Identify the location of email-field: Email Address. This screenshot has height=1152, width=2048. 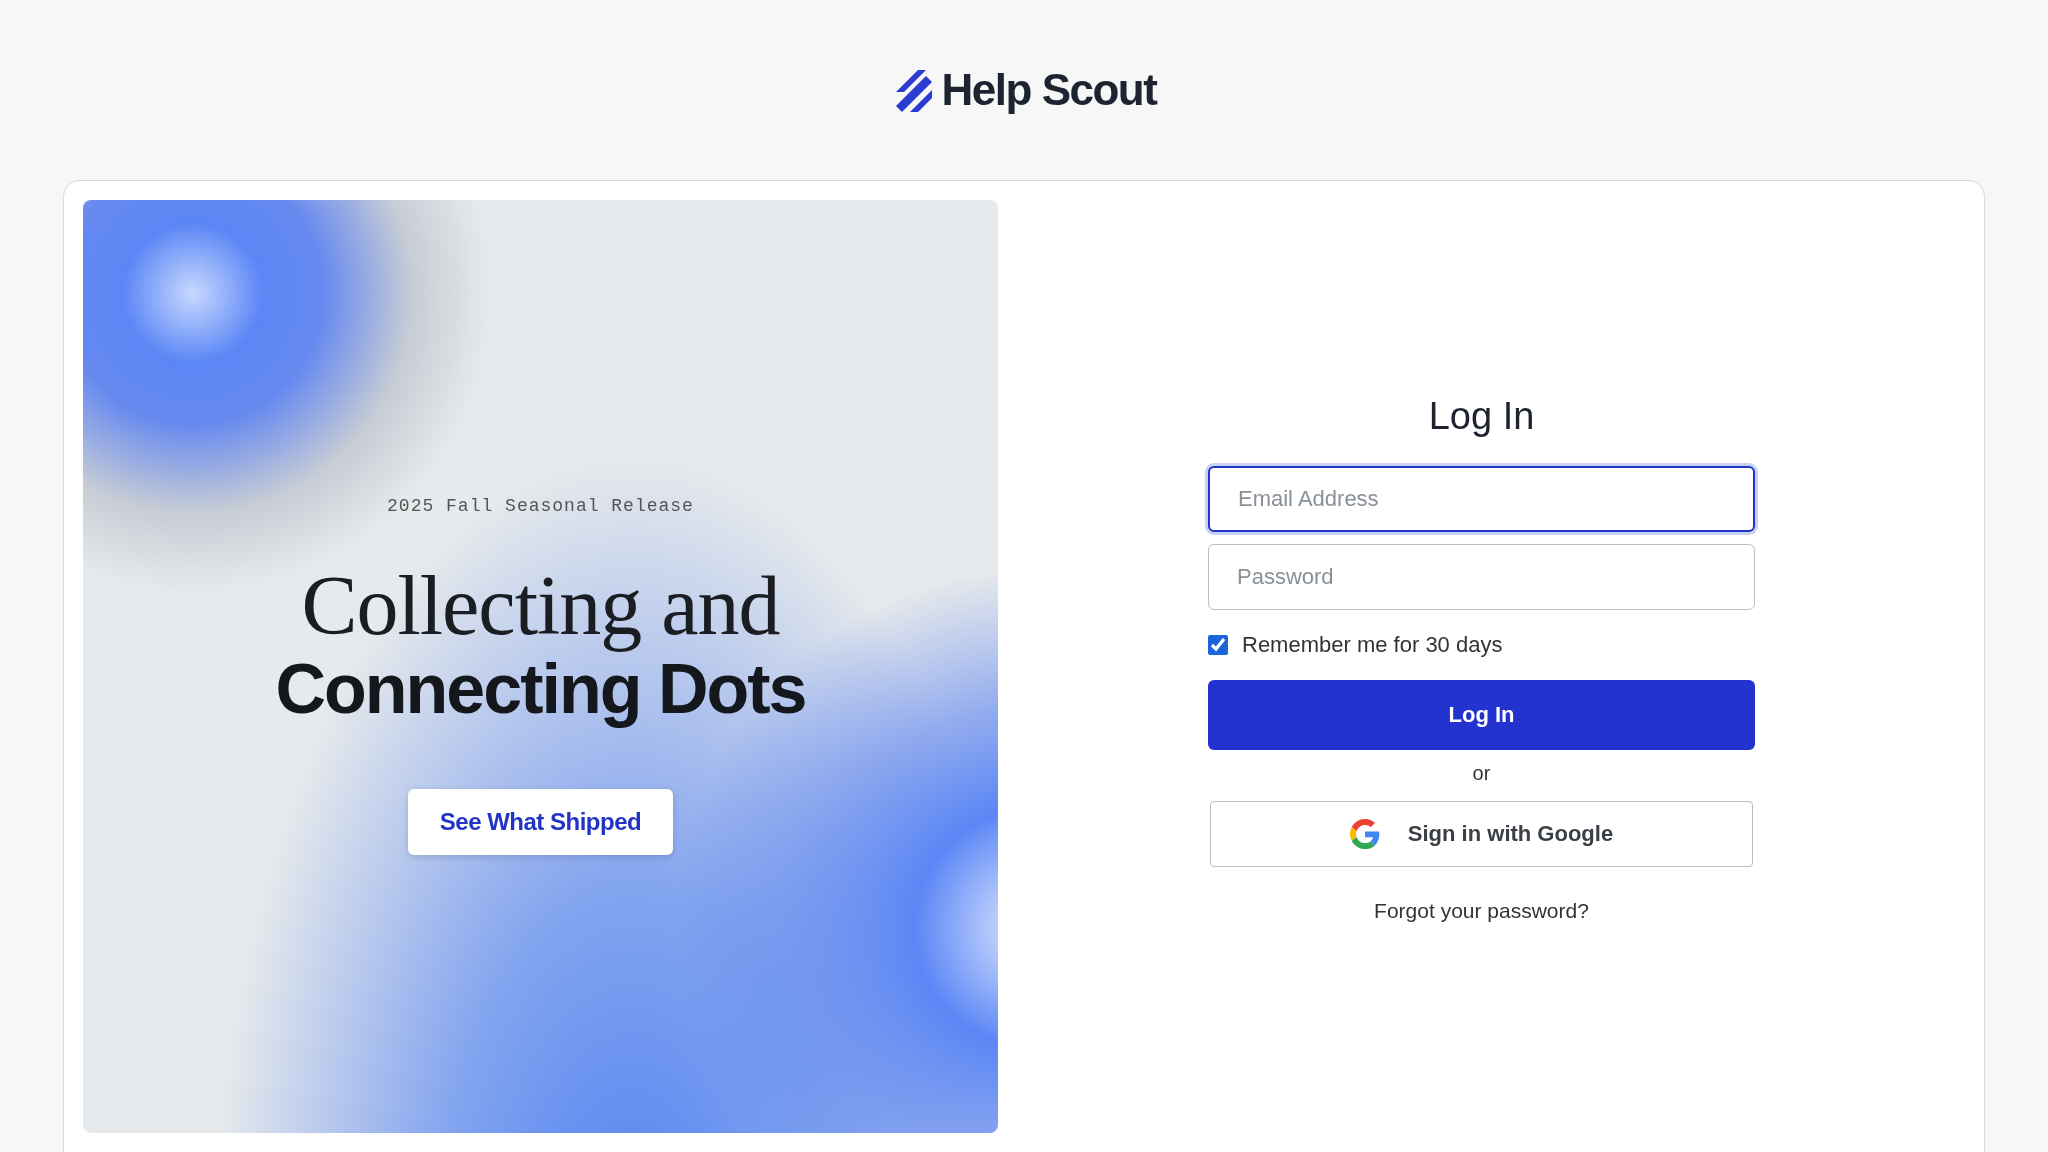
(1481, 499).